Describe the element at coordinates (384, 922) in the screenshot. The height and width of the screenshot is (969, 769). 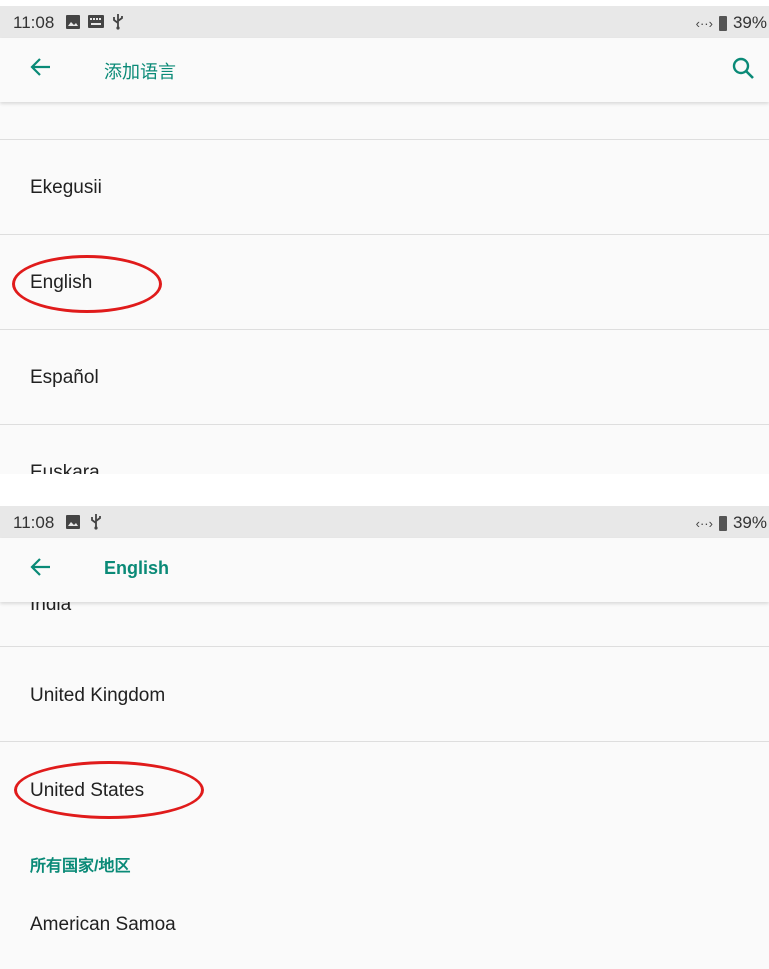
I see `region-item: American Samoa` at that location.